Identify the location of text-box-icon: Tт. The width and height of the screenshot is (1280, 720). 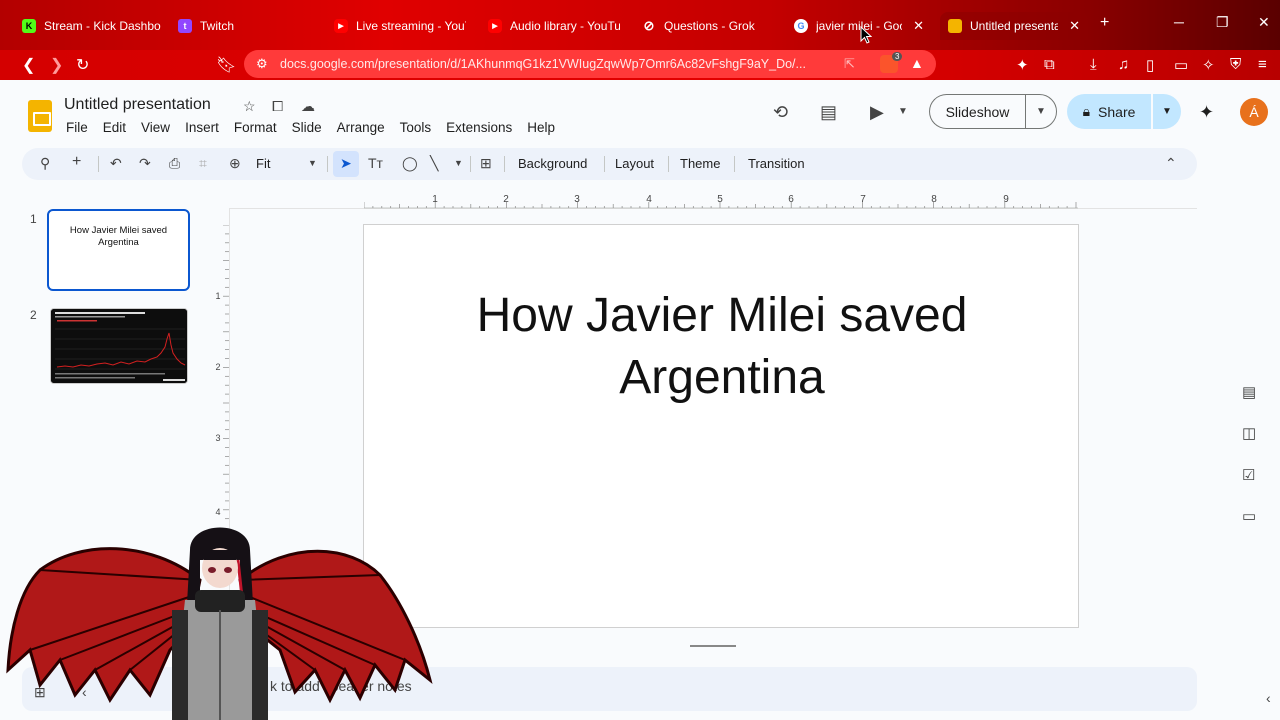
(375, 163).